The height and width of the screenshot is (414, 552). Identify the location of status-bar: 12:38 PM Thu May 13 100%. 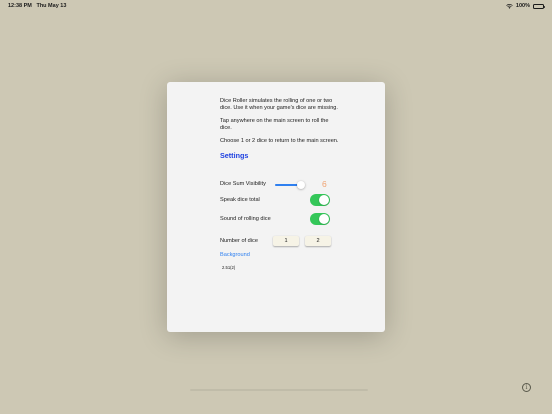
(276, 6).